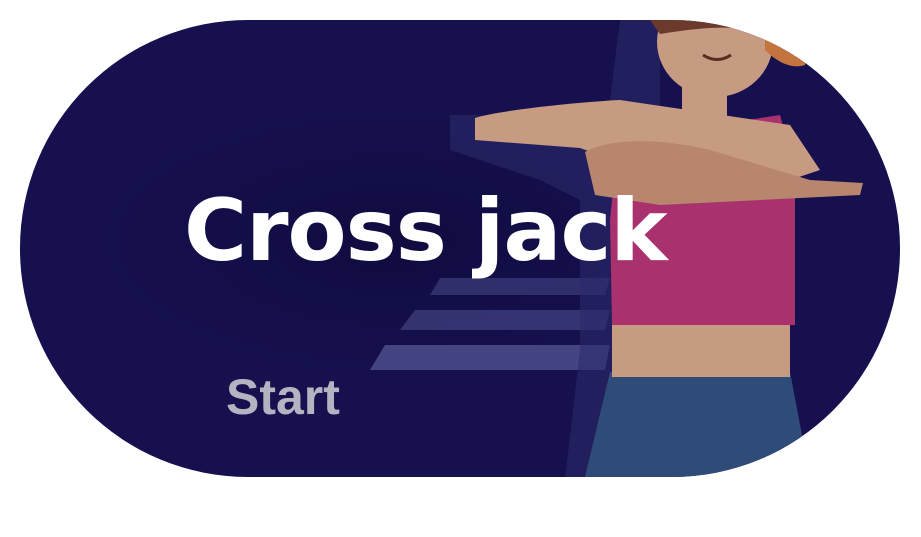 The height and width of the screenshot is (537, 921). What do you see at coordinates (283, 397) in the screenshot?
I see `start-button: Start` at bounding box center [283, 397].